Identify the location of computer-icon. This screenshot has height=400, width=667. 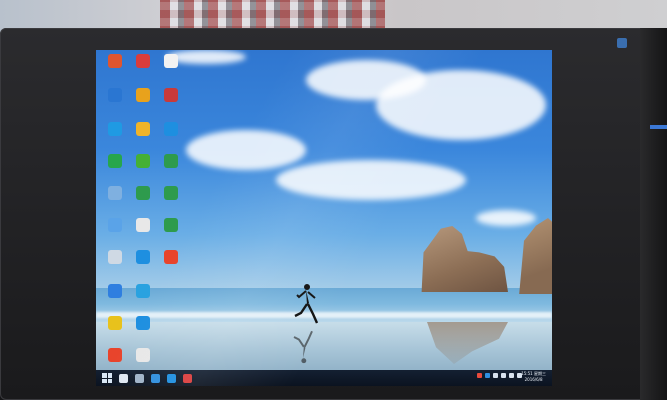
(115, 199).